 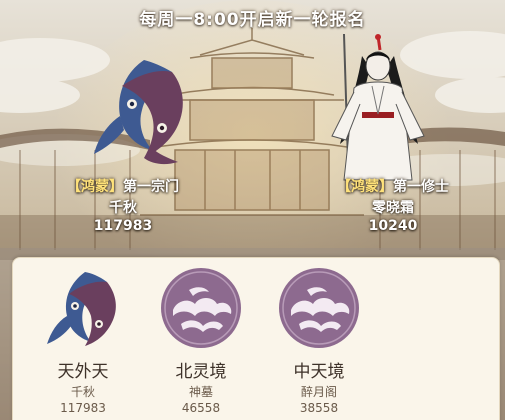 I want to click on top-cultivator-name: 零晓霜, so click(x=393, y=208).